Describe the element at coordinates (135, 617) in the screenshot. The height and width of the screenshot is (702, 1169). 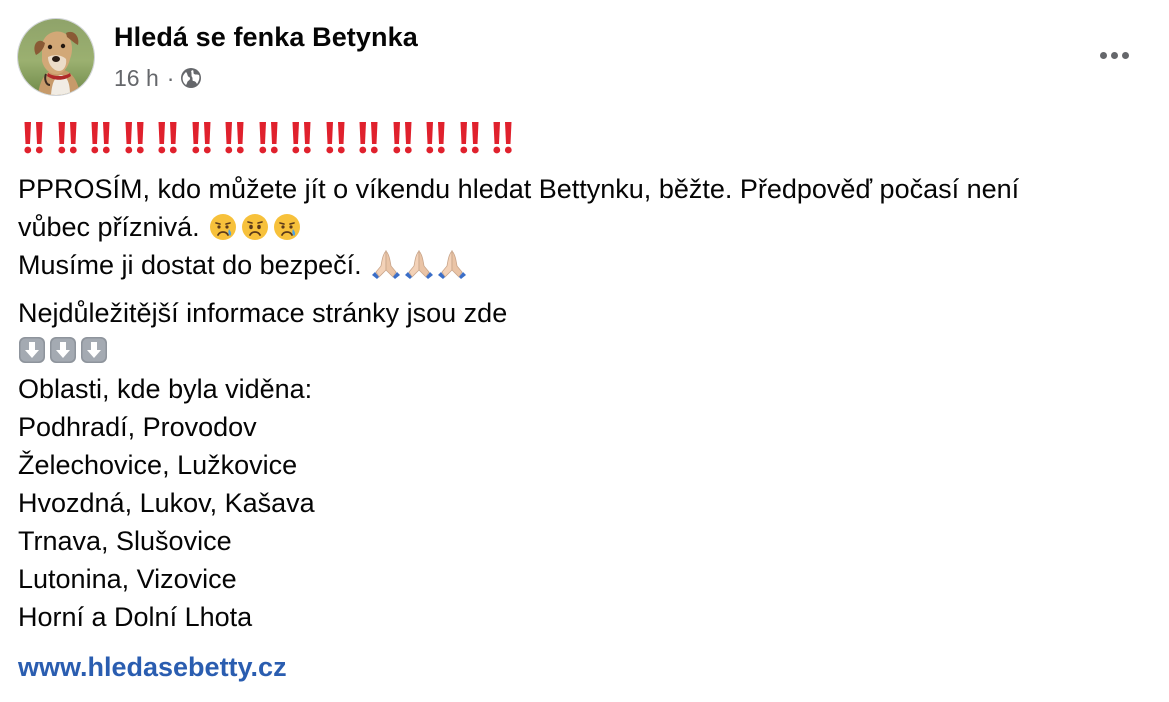
I see `area-item: Horní a Dolní Lhota` at that location.